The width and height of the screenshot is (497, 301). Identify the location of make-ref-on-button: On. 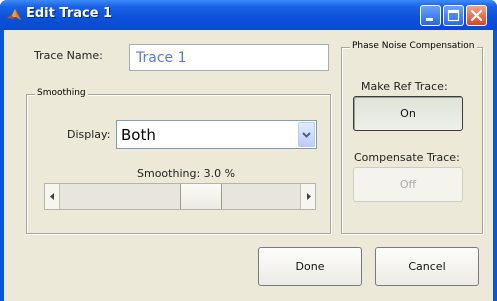
(408, 113).